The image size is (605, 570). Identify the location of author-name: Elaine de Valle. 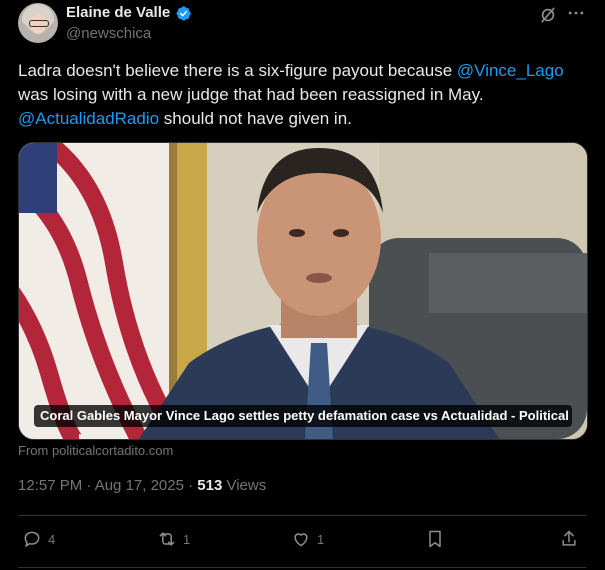
(118, 12).